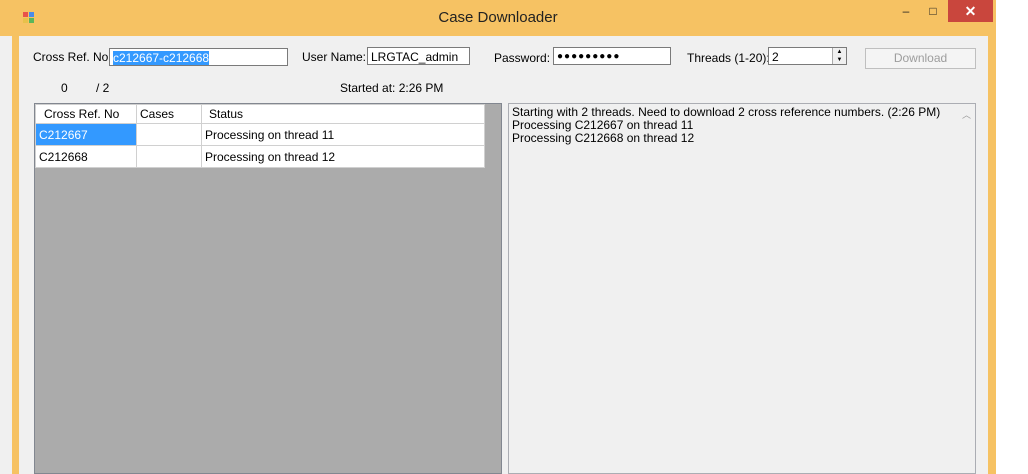  Describe the element at coordinates (807, 56) in the screenshot. I see `threads-stepper: 2 ▲ ▼` at that location.